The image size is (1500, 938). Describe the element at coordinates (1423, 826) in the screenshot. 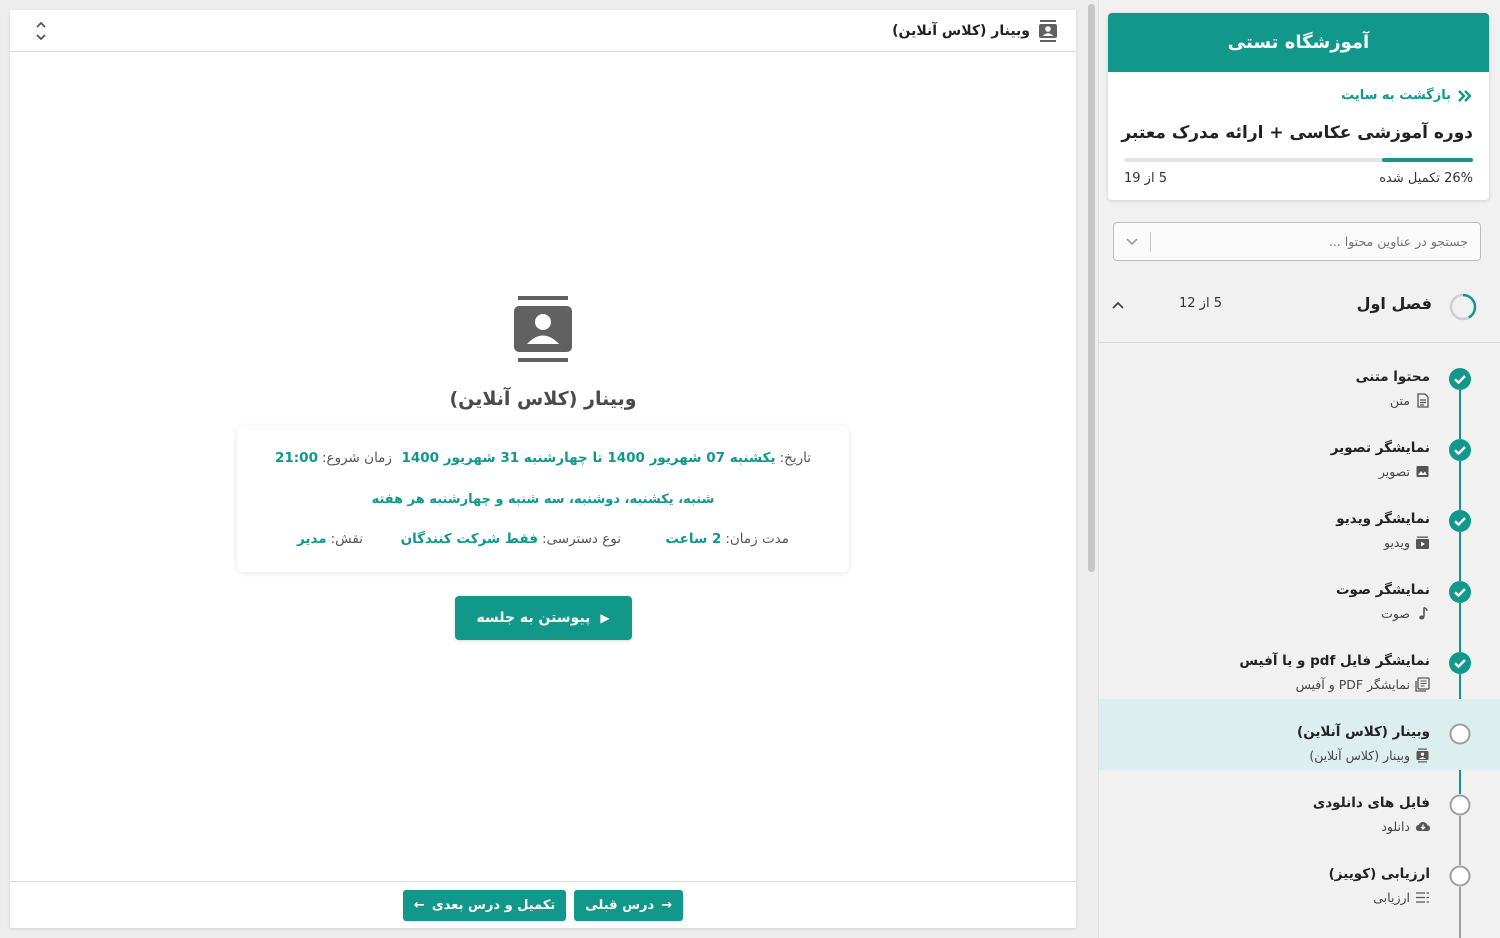

I see `cloud-download-icon` at that location.